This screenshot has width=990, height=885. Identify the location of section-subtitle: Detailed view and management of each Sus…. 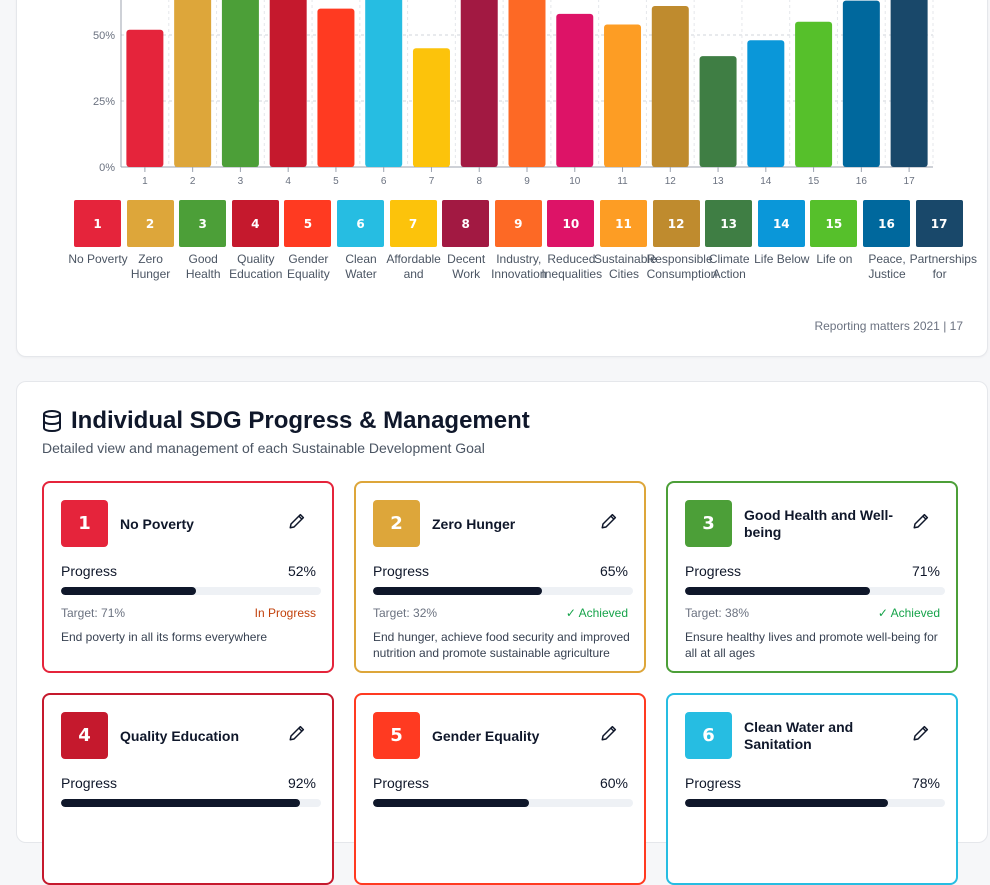
(263, 448).